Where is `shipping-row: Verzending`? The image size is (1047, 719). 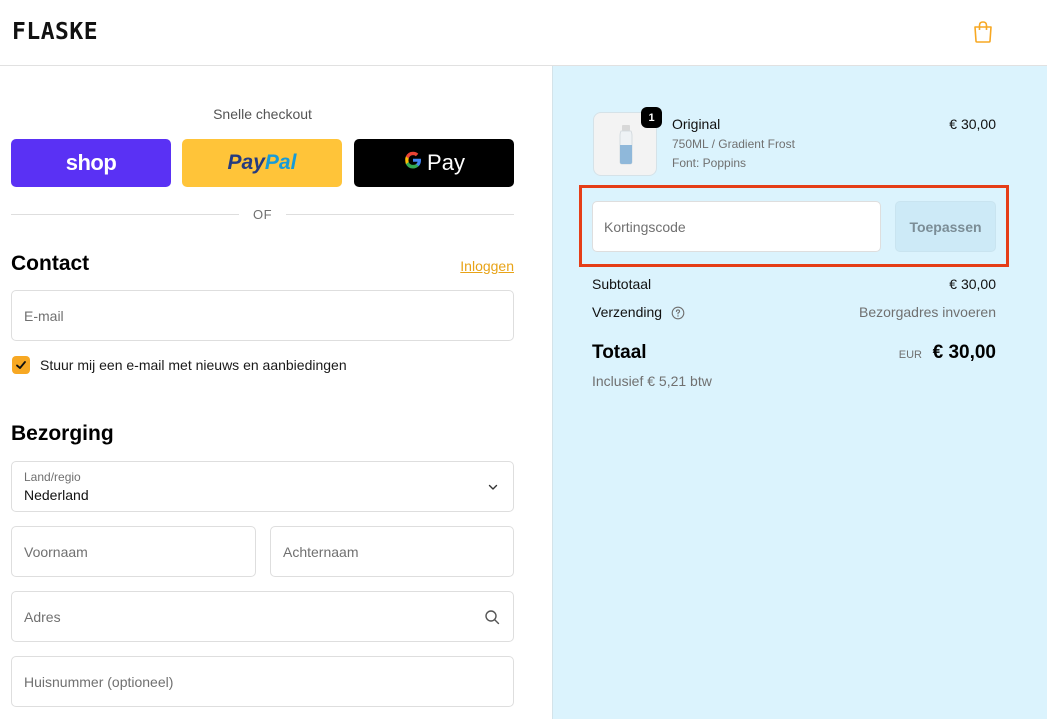
shipping-row: Verzending is located at coordinates (638, 312).